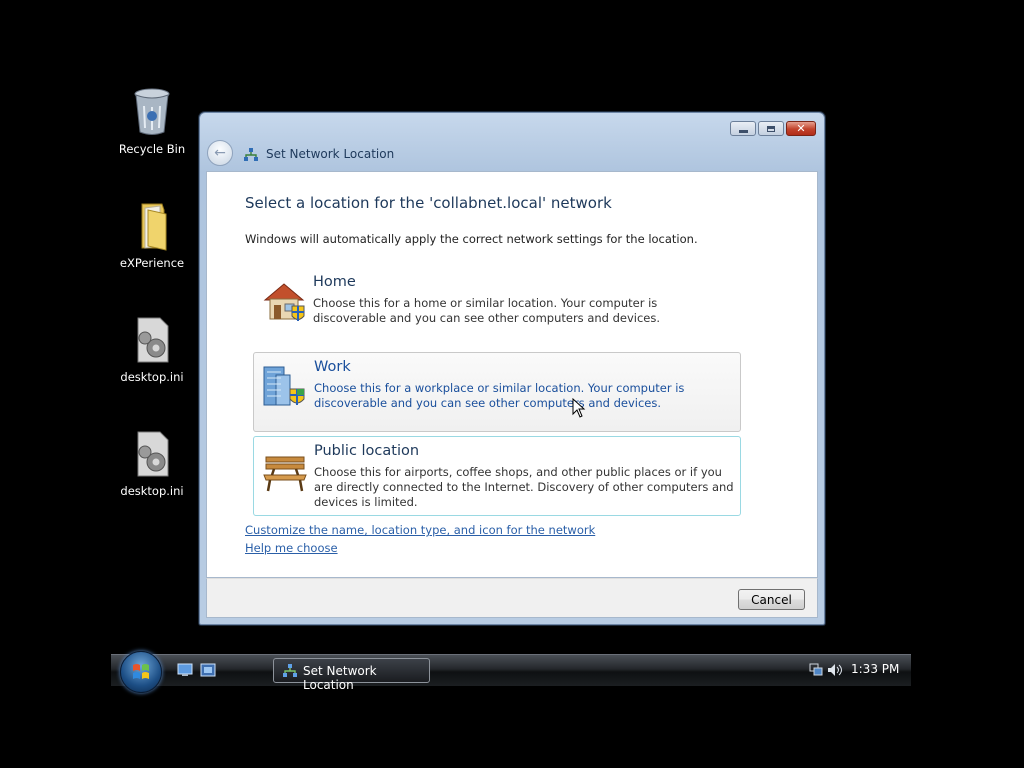  I want to click on start-button, so click(141, 672).